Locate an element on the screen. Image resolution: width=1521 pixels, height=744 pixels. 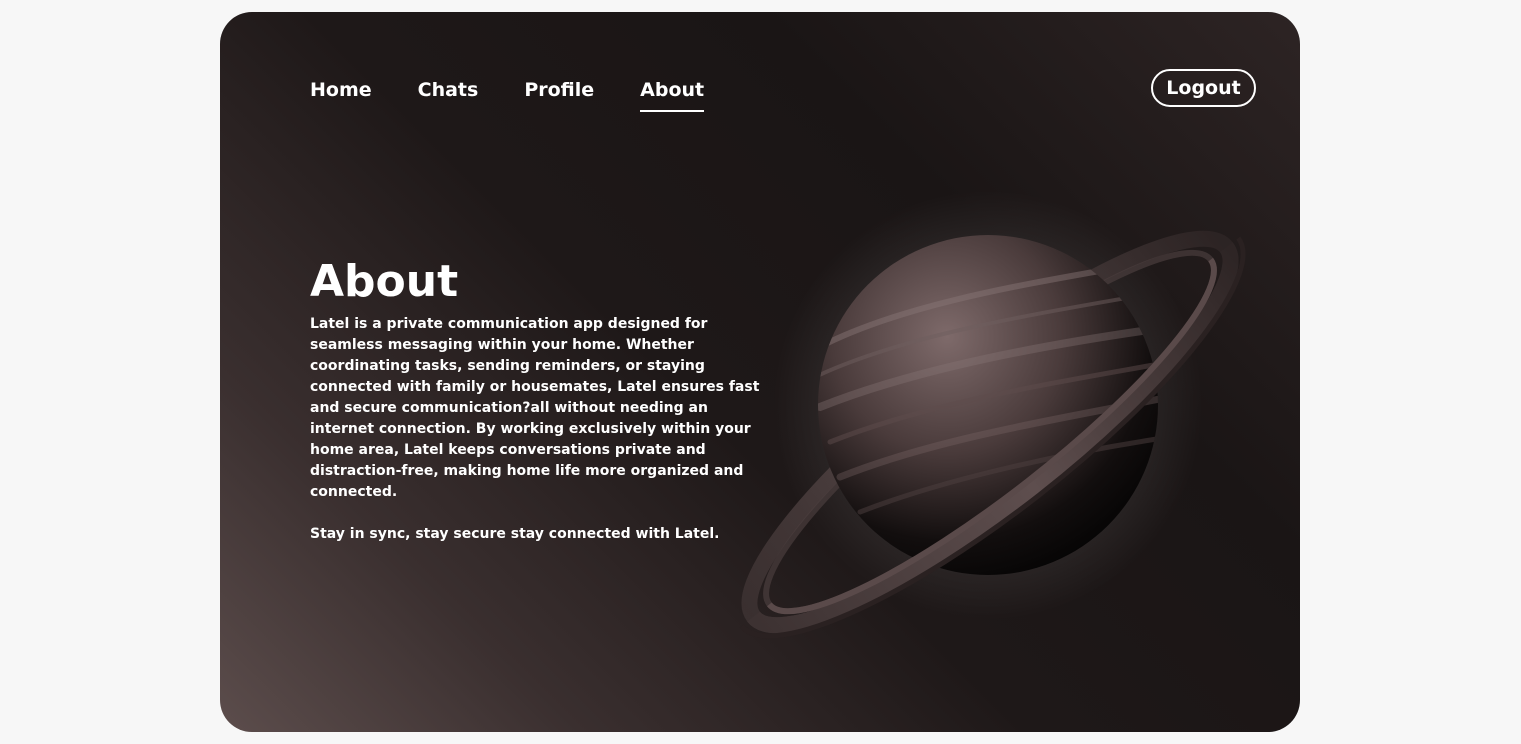
nav-chats: Chats is located at coordinates (448, 94).